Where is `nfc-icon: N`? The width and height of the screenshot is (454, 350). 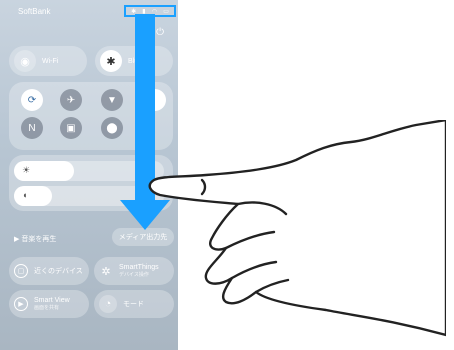 nfc-icon: N is located at coordinates (32, 128).